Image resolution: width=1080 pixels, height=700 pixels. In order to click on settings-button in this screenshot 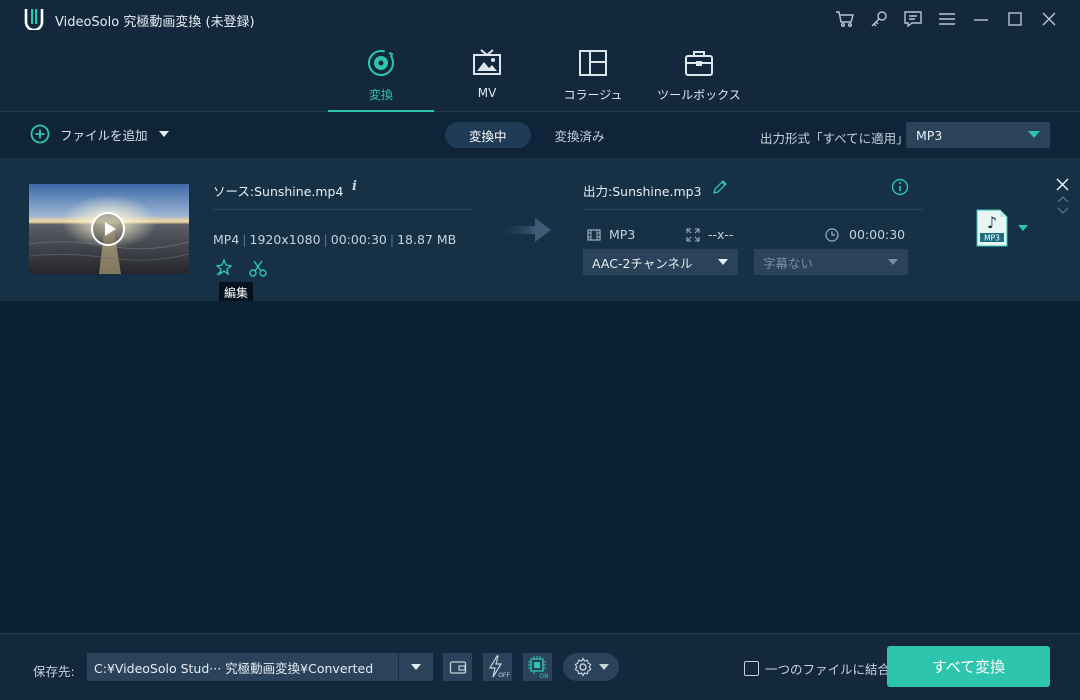, I will do `click(591, 667)`.